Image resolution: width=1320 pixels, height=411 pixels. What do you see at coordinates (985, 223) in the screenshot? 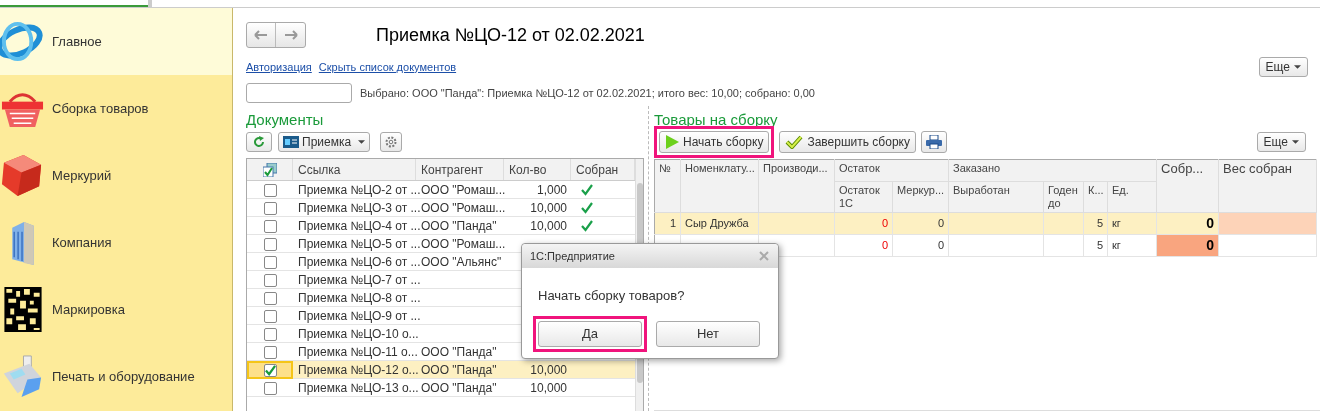
I see `table-row: 1 Сыр Дружба 0 0 5 кг 0` at bounding box center [985, 223].